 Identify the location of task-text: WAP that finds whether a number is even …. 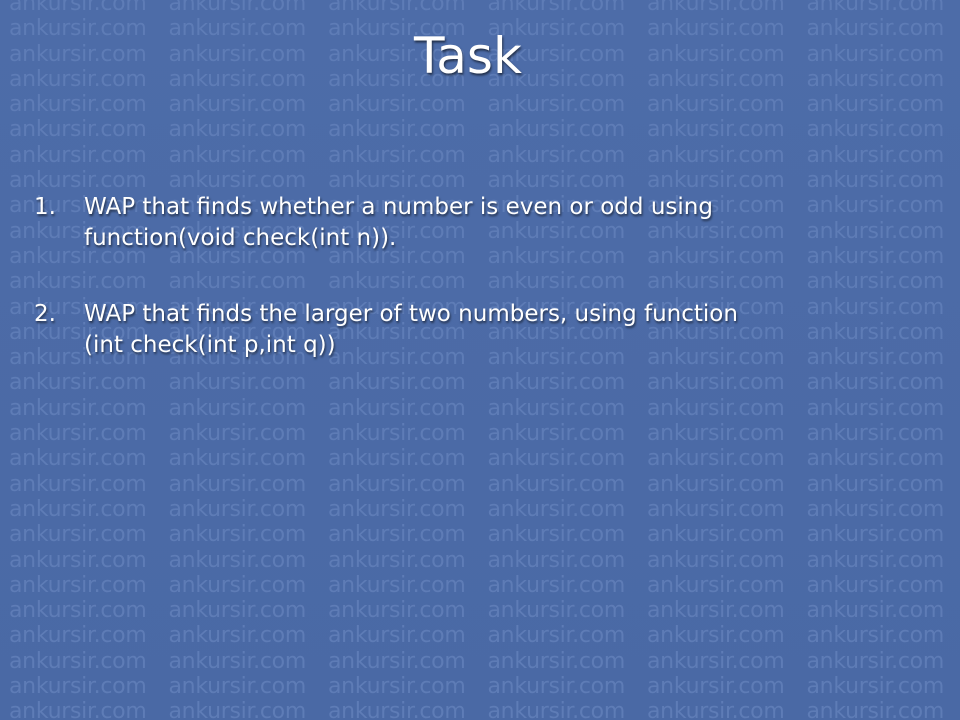
(398, 222).